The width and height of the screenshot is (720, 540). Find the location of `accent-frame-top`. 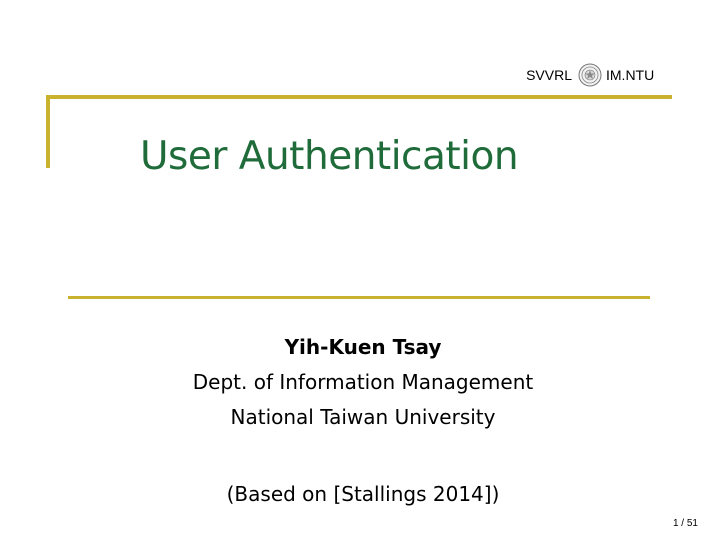

accent-frame-top is located at coordinates (359, 97).